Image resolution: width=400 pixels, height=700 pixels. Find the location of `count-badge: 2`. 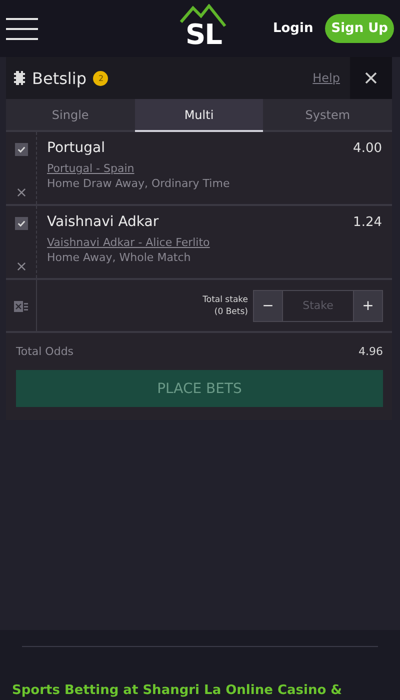

count-badge: 2 is located at coordinates (100, 78).